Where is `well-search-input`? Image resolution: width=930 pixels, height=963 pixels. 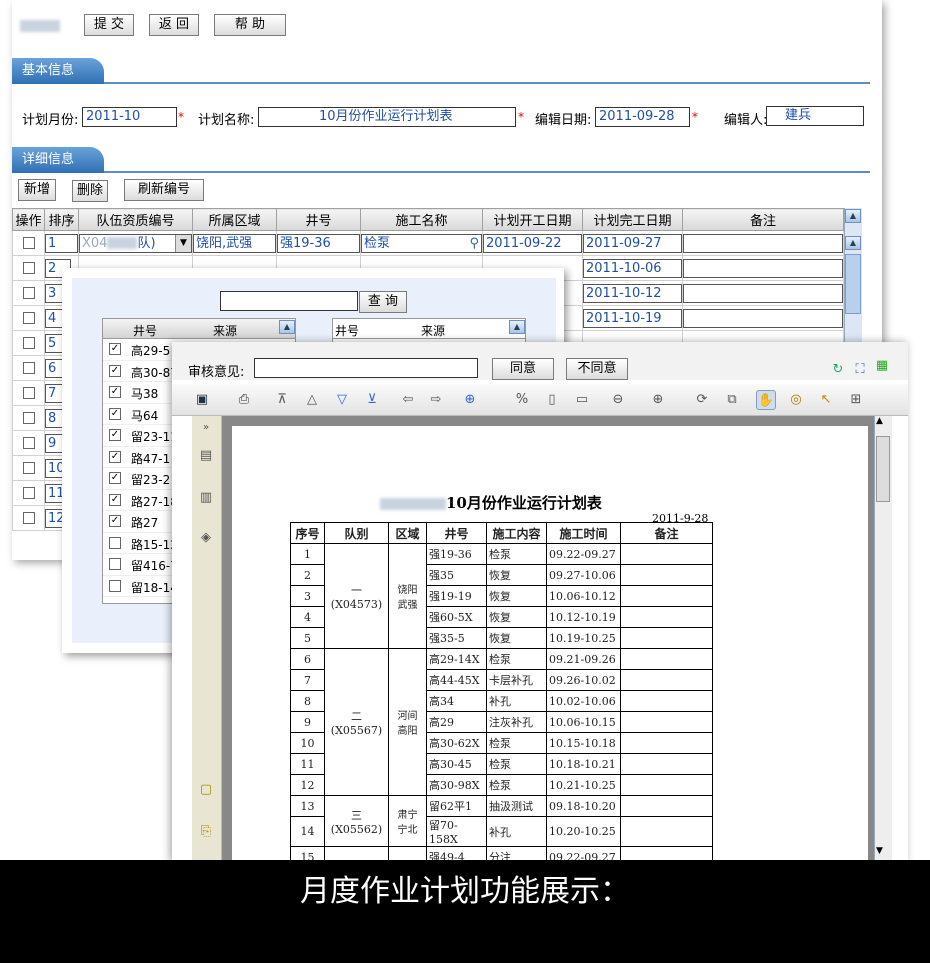 well-search-input is located at coordinates (289, 301).